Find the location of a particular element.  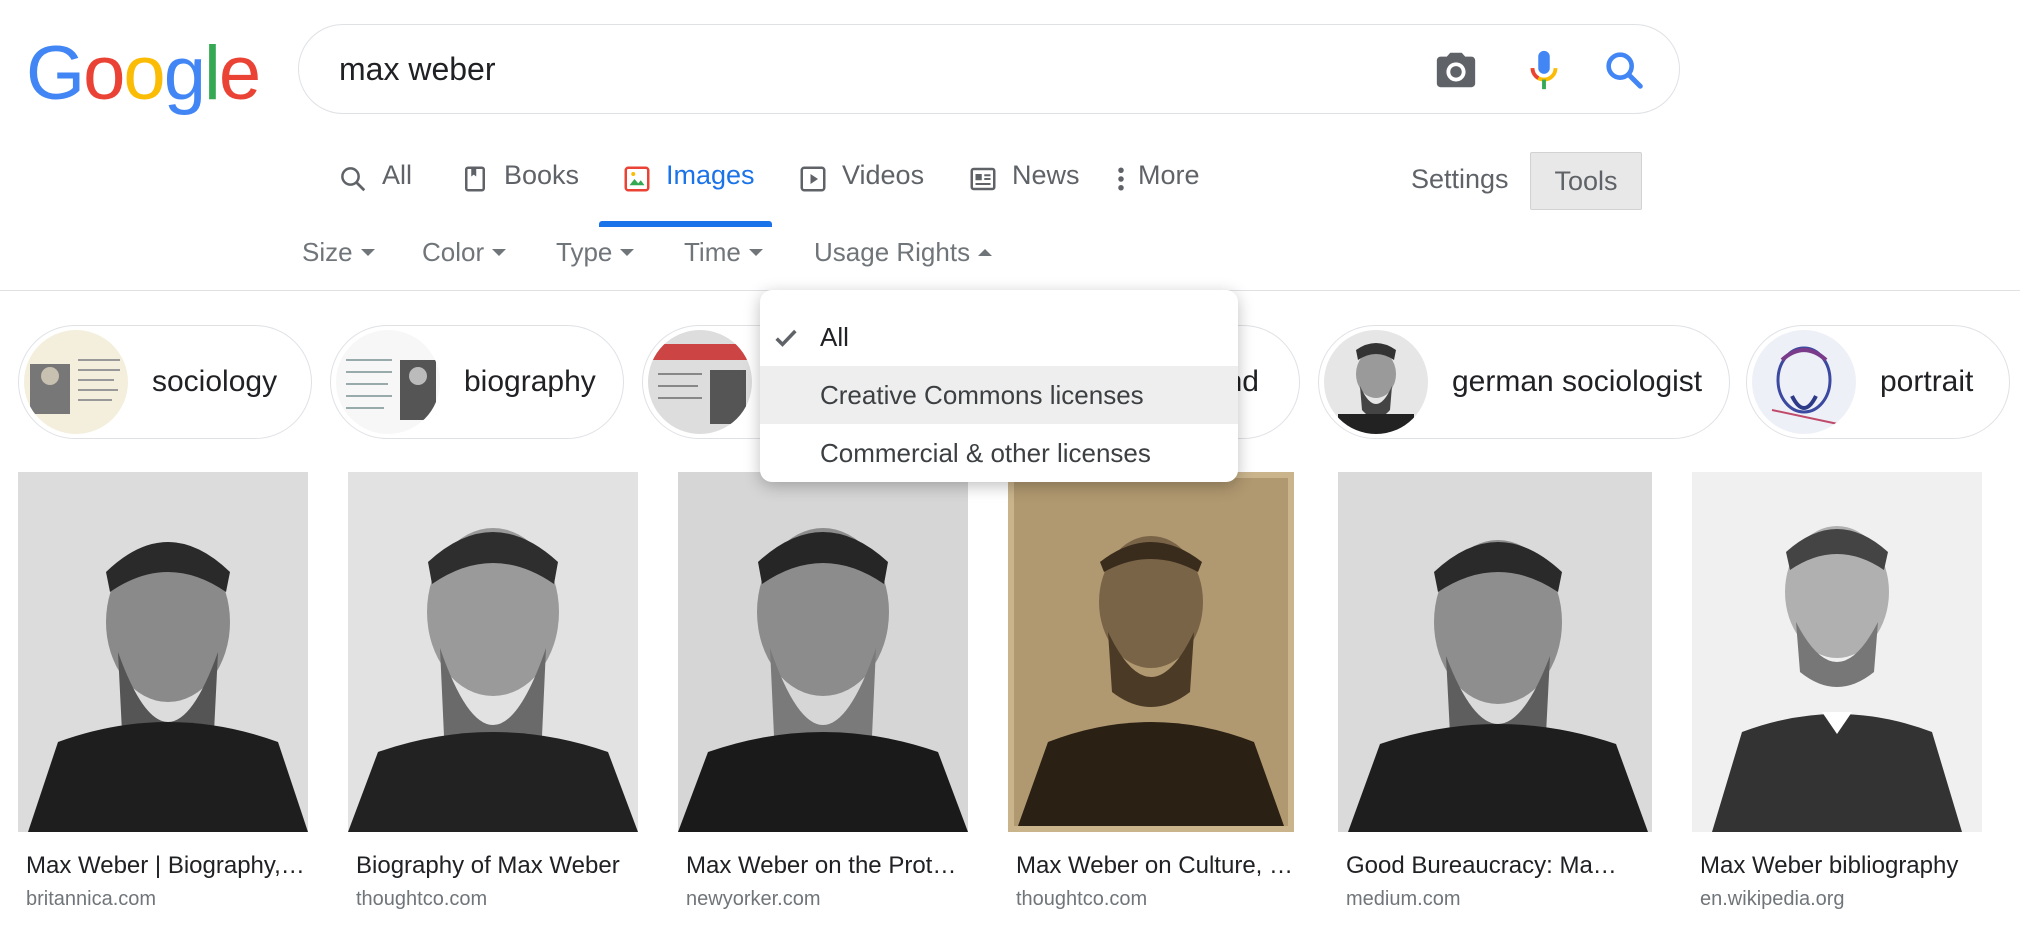

result-source: medium.com is located at coordinates (1403, 899).